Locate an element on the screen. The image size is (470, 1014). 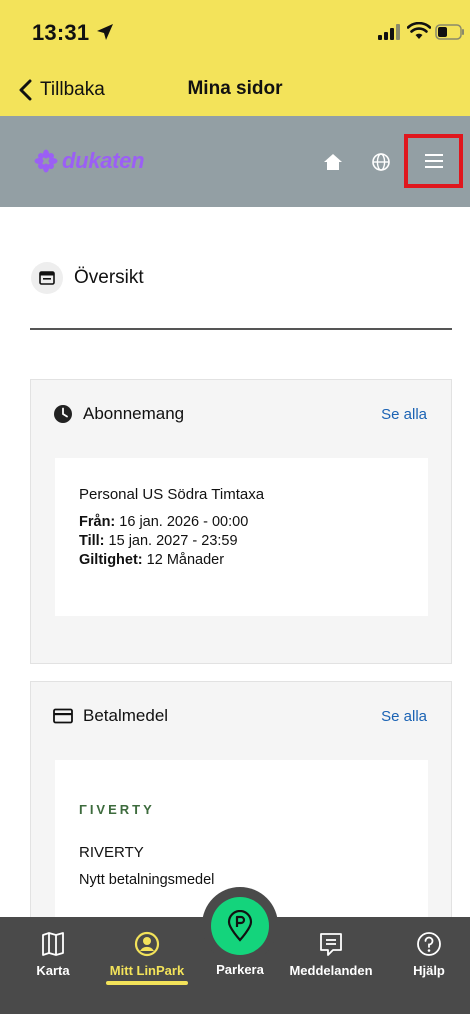
brand-name: dukaten is located at coordinates (103, 160).